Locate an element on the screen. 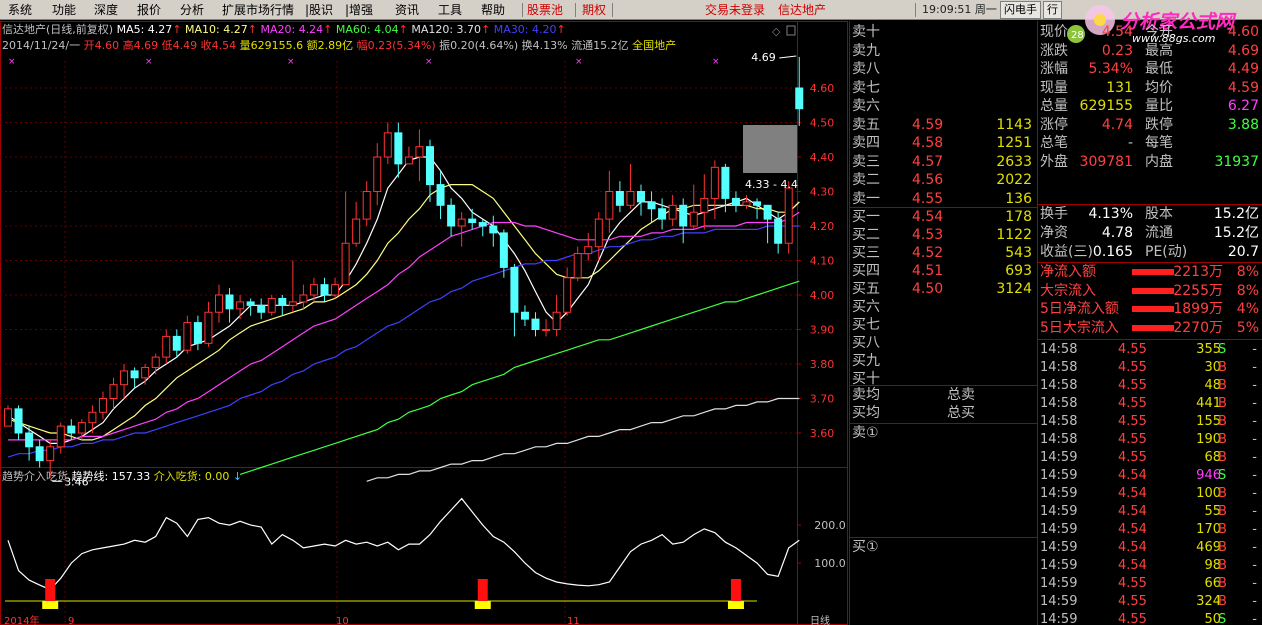  avg-sell-label: 卖均 is located at coordinates (866, 395).